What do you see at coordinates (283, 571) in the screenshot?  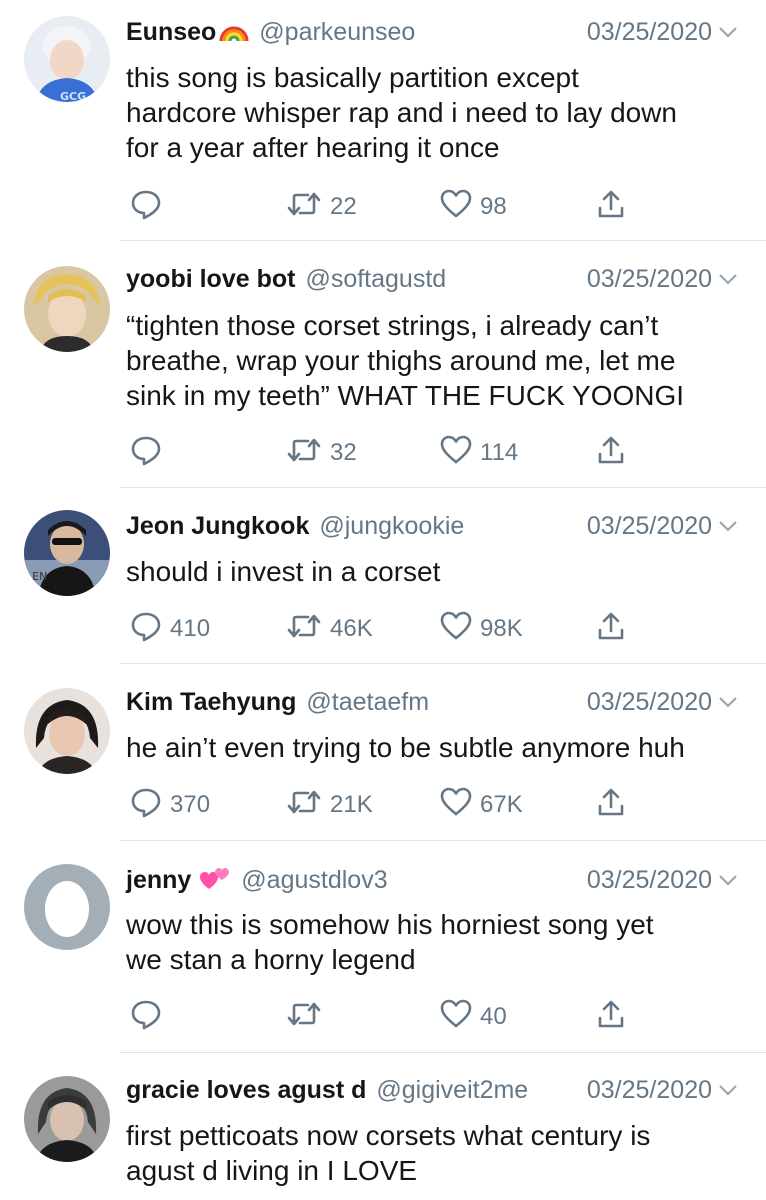 I see `tweet-text: should i invest in a corset` at bounding box center [283, 571].